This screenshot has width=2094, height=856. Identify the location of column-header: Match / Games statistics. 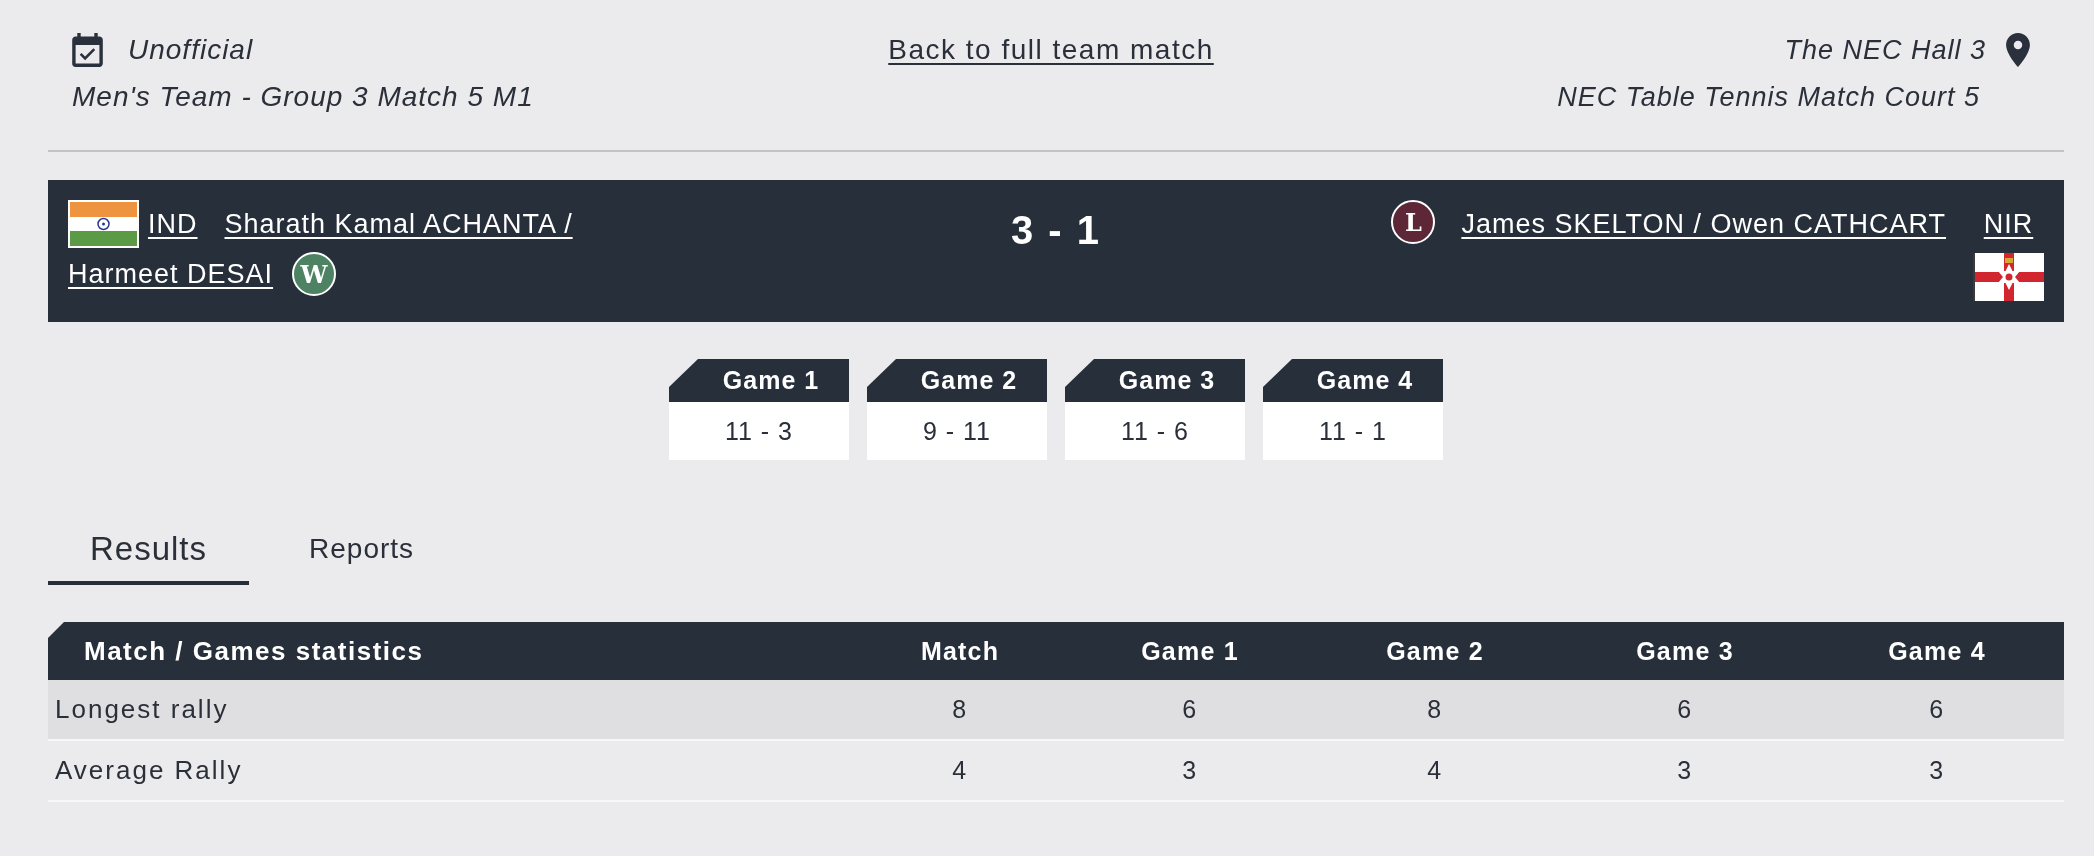
(254, 651).